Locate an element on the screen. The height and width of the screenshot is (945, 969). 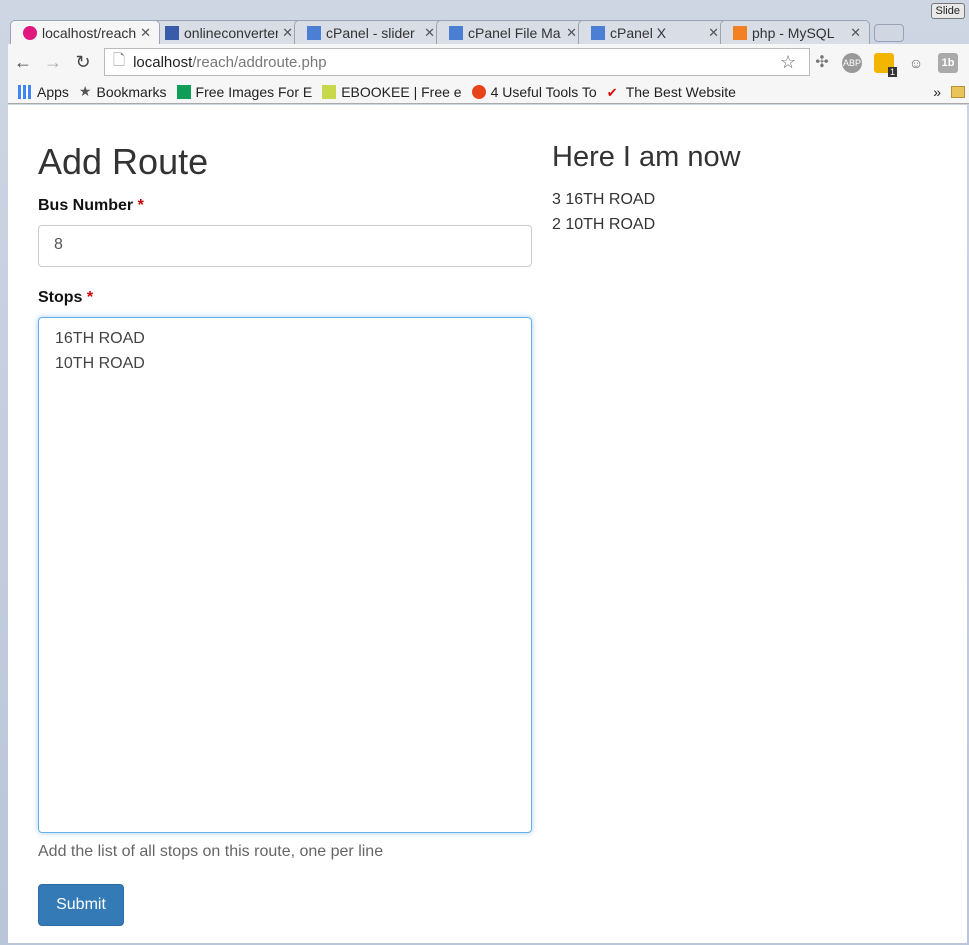
tab-cpanel-slider: cPanel - slider ✕ is located at coordinates (369, 32).